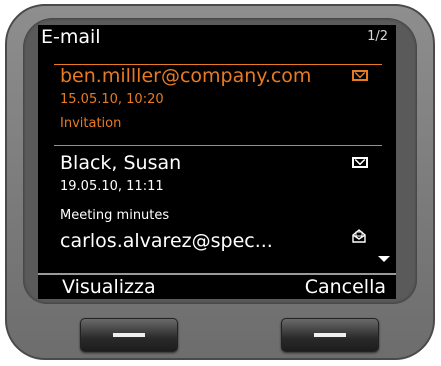  Describe the element at coordinates (384, 259) in the screenshot. I see `scroll-down-arrow-icon` at that location.